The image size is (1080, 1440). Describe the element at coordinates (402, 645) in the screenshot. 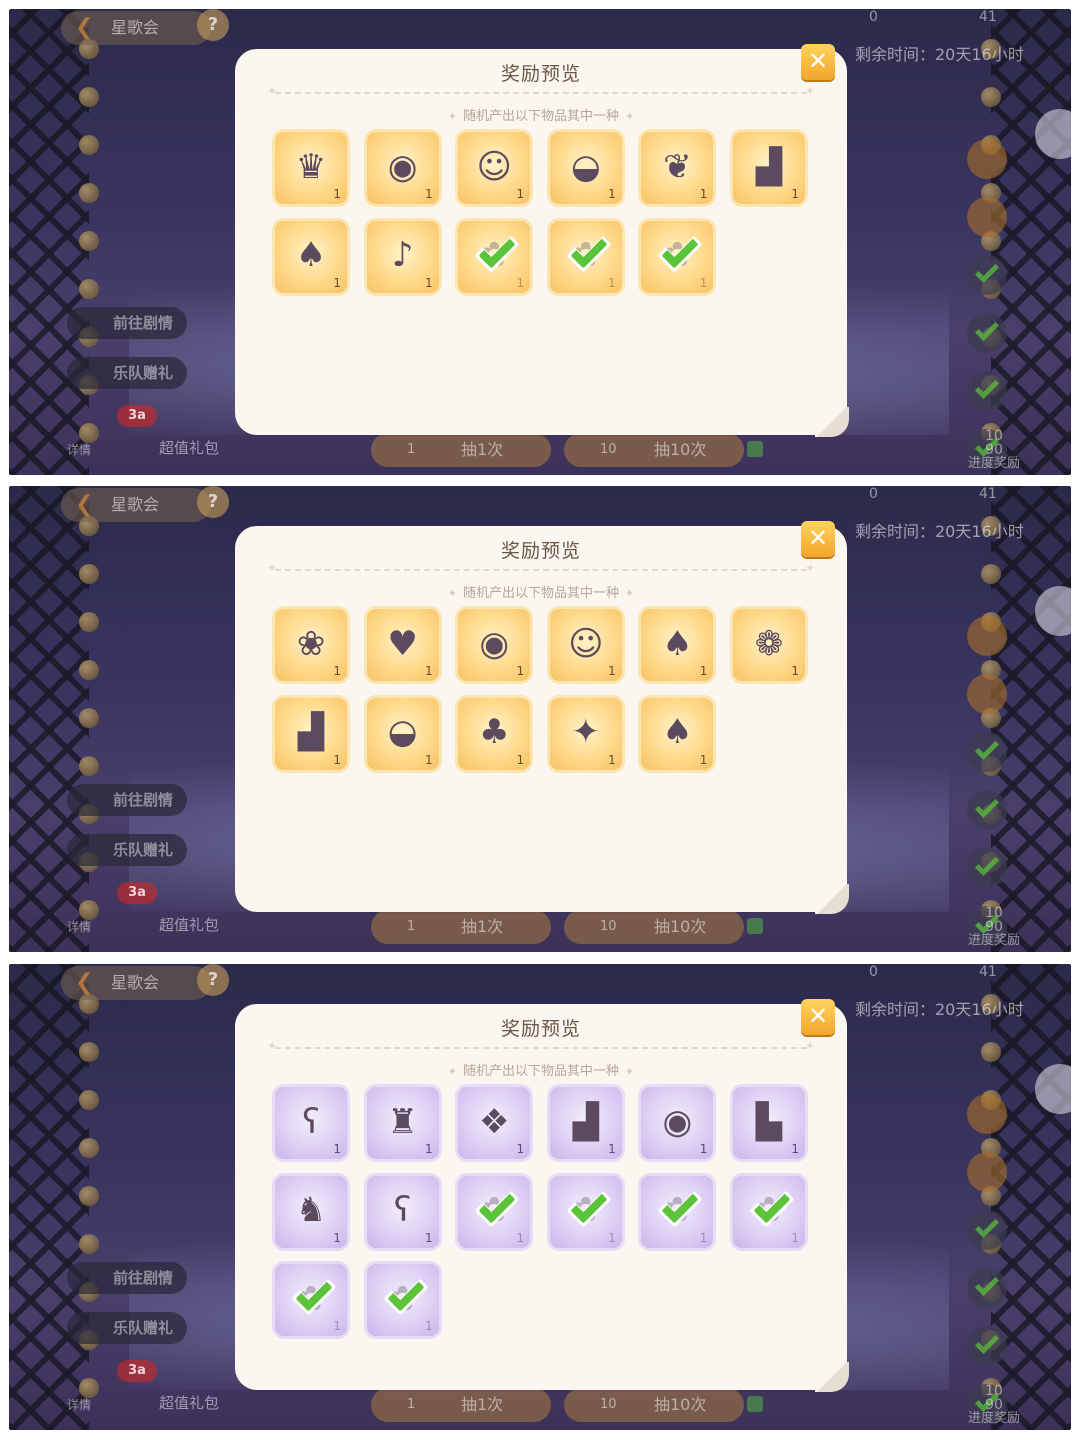

I see `reward-item-tile: ♥ 1` at that location.